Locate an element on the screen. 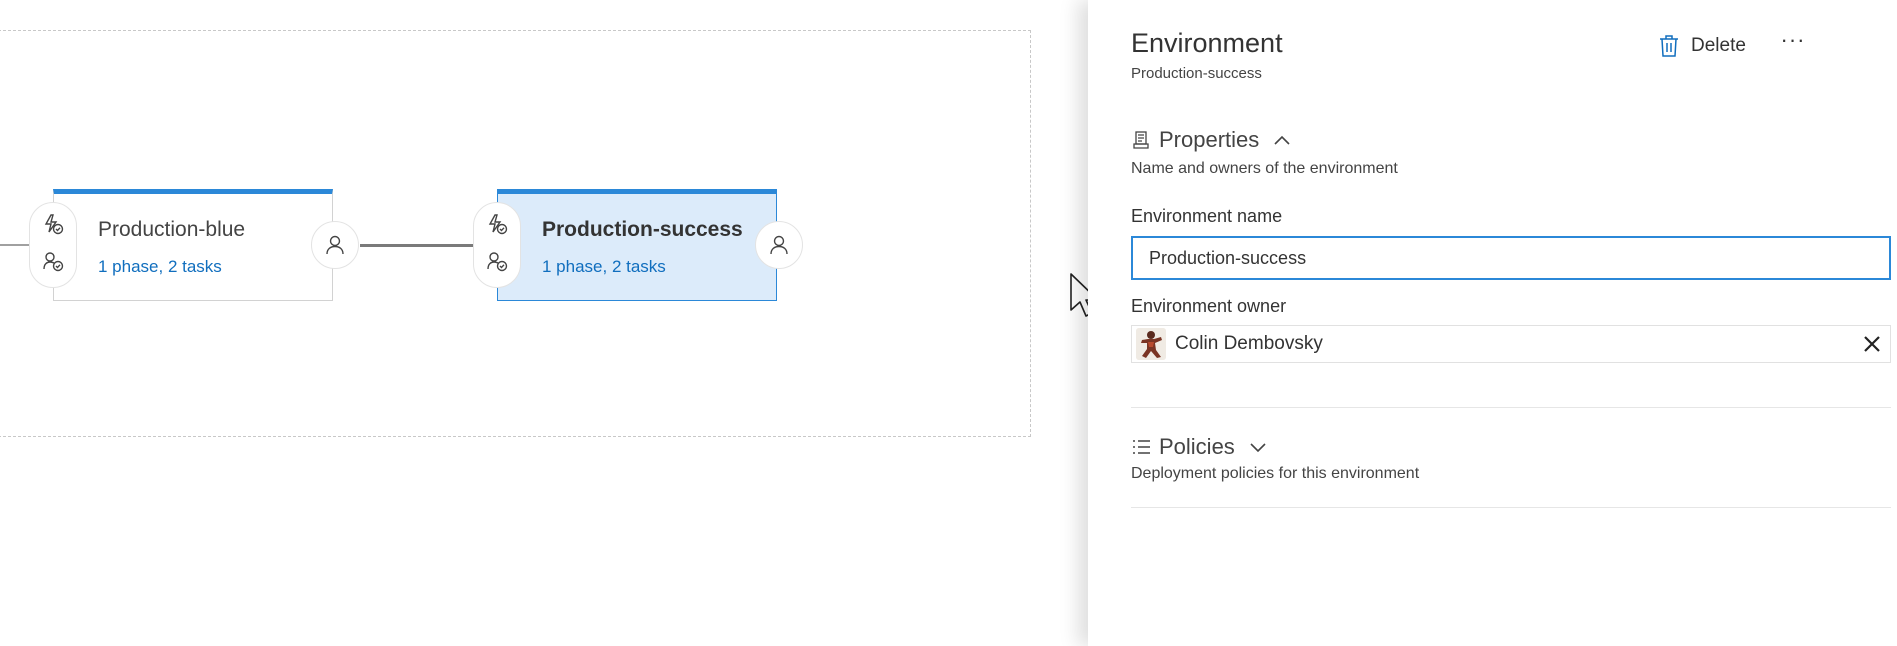 This screenshot has height=646, width=1897. stage-card-production-success: Production-success 1 phase, 2 tasks is located at coordinates (637, 245).